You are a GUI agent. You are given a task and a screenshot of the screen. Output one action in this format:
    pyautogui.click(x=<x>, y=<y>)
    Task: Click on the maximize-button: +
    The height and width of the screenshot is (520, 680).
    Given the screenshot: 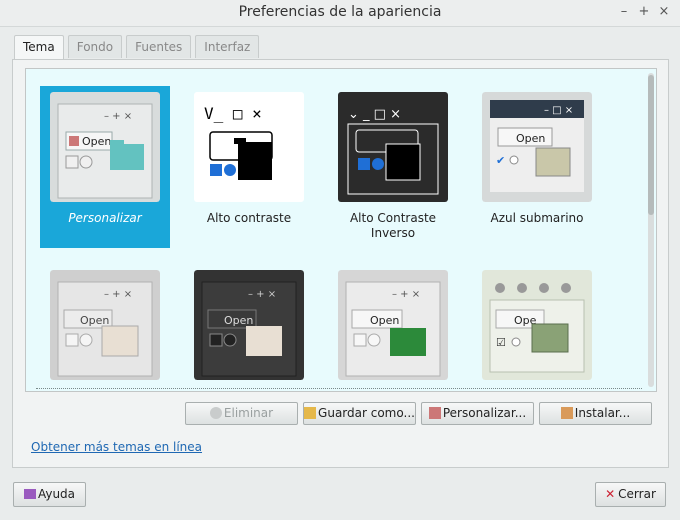 What is the action you would take?
    pyautogui.click(x=644, y=12)
    